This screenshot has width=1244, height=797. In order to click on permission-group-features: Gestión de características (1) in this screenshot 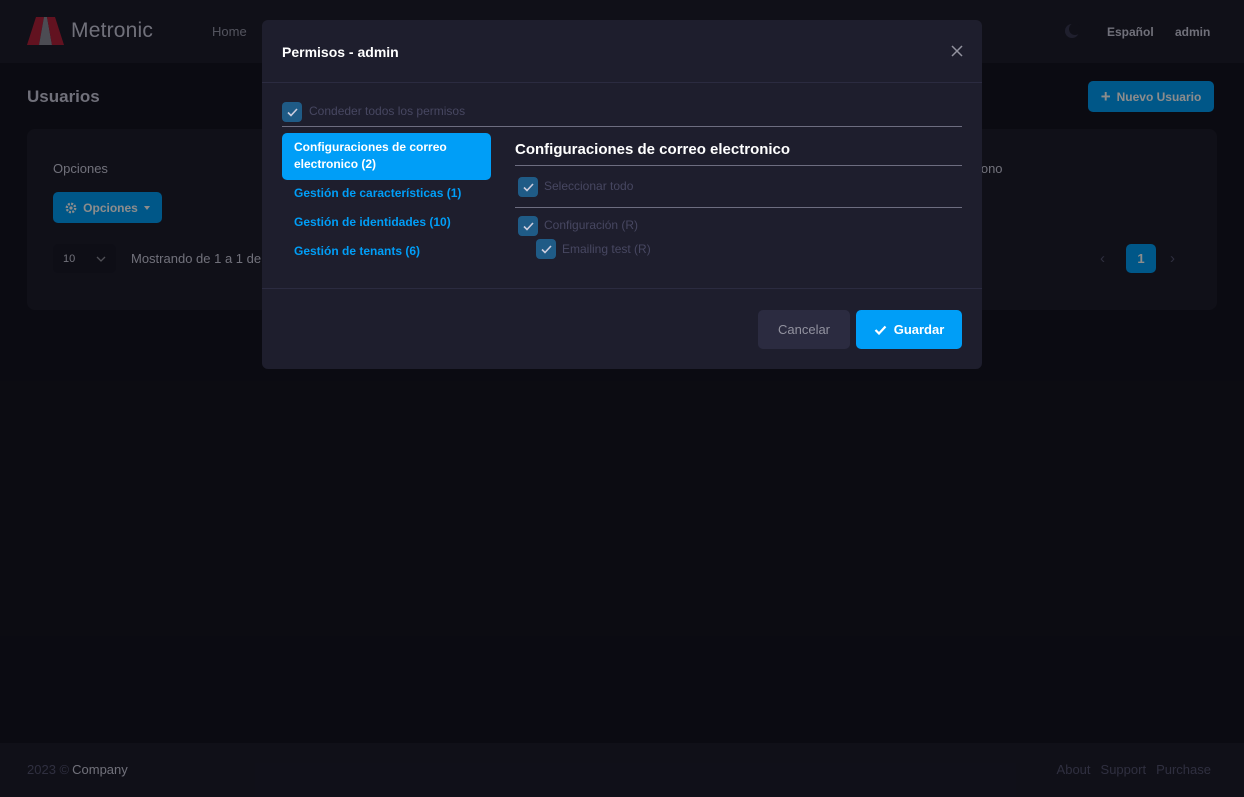, I will do `click(386, 193)`.